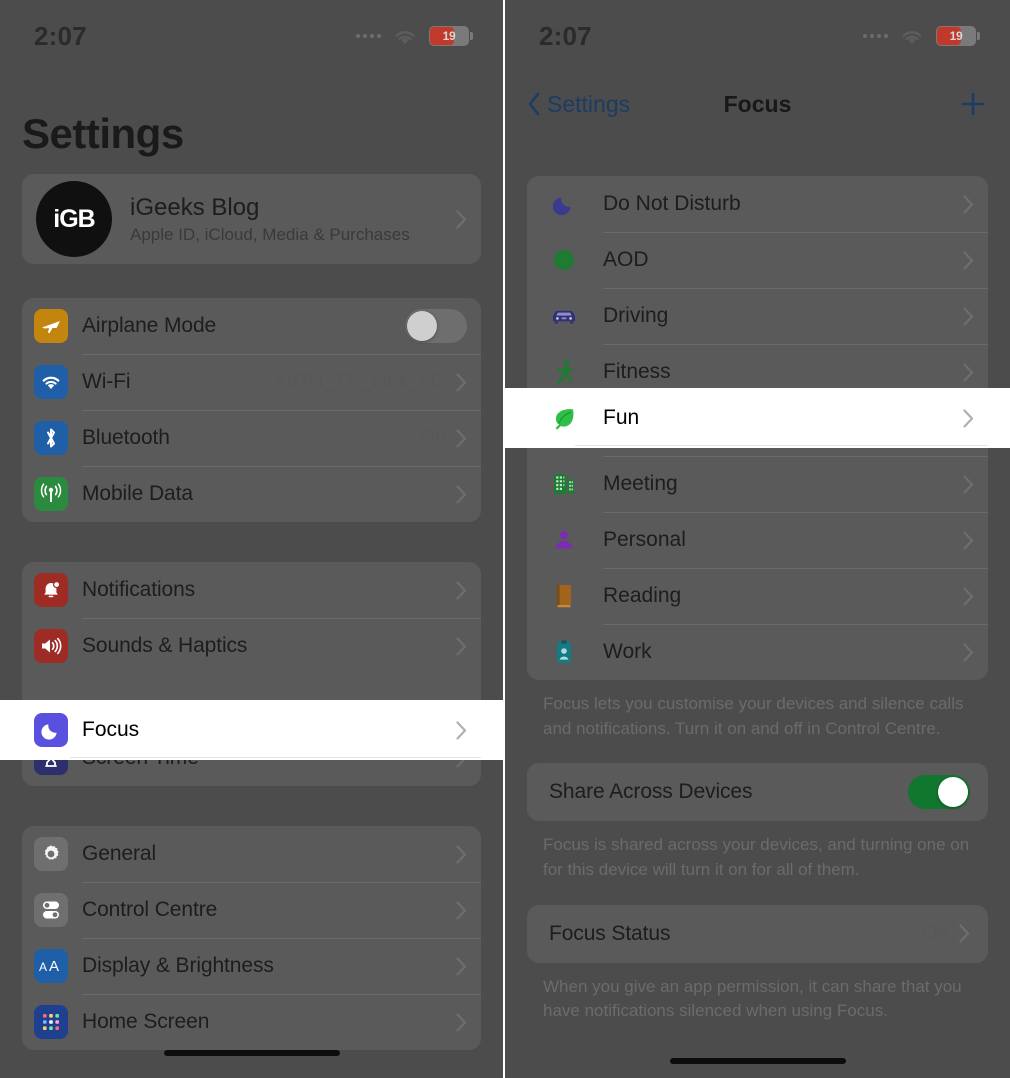 This screenshot has height=1078, width=1010. What do you see at coordinates (150, 909) in the screenshot?
I see `settings-row-label: Control Centre` at bounding box center [150, 909].